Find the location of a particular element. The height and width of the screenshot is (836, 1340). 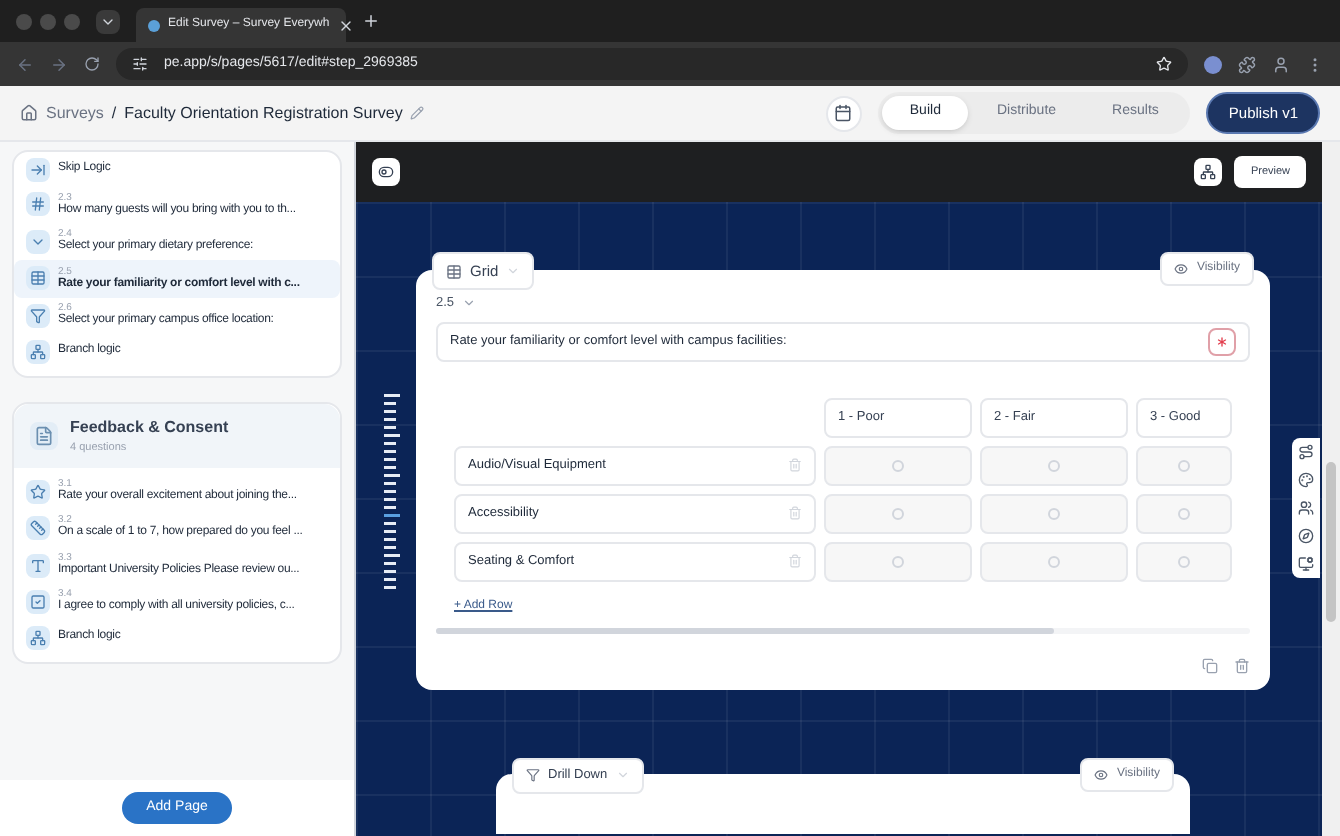

palette-icon is located at coordinates (1306, 480).